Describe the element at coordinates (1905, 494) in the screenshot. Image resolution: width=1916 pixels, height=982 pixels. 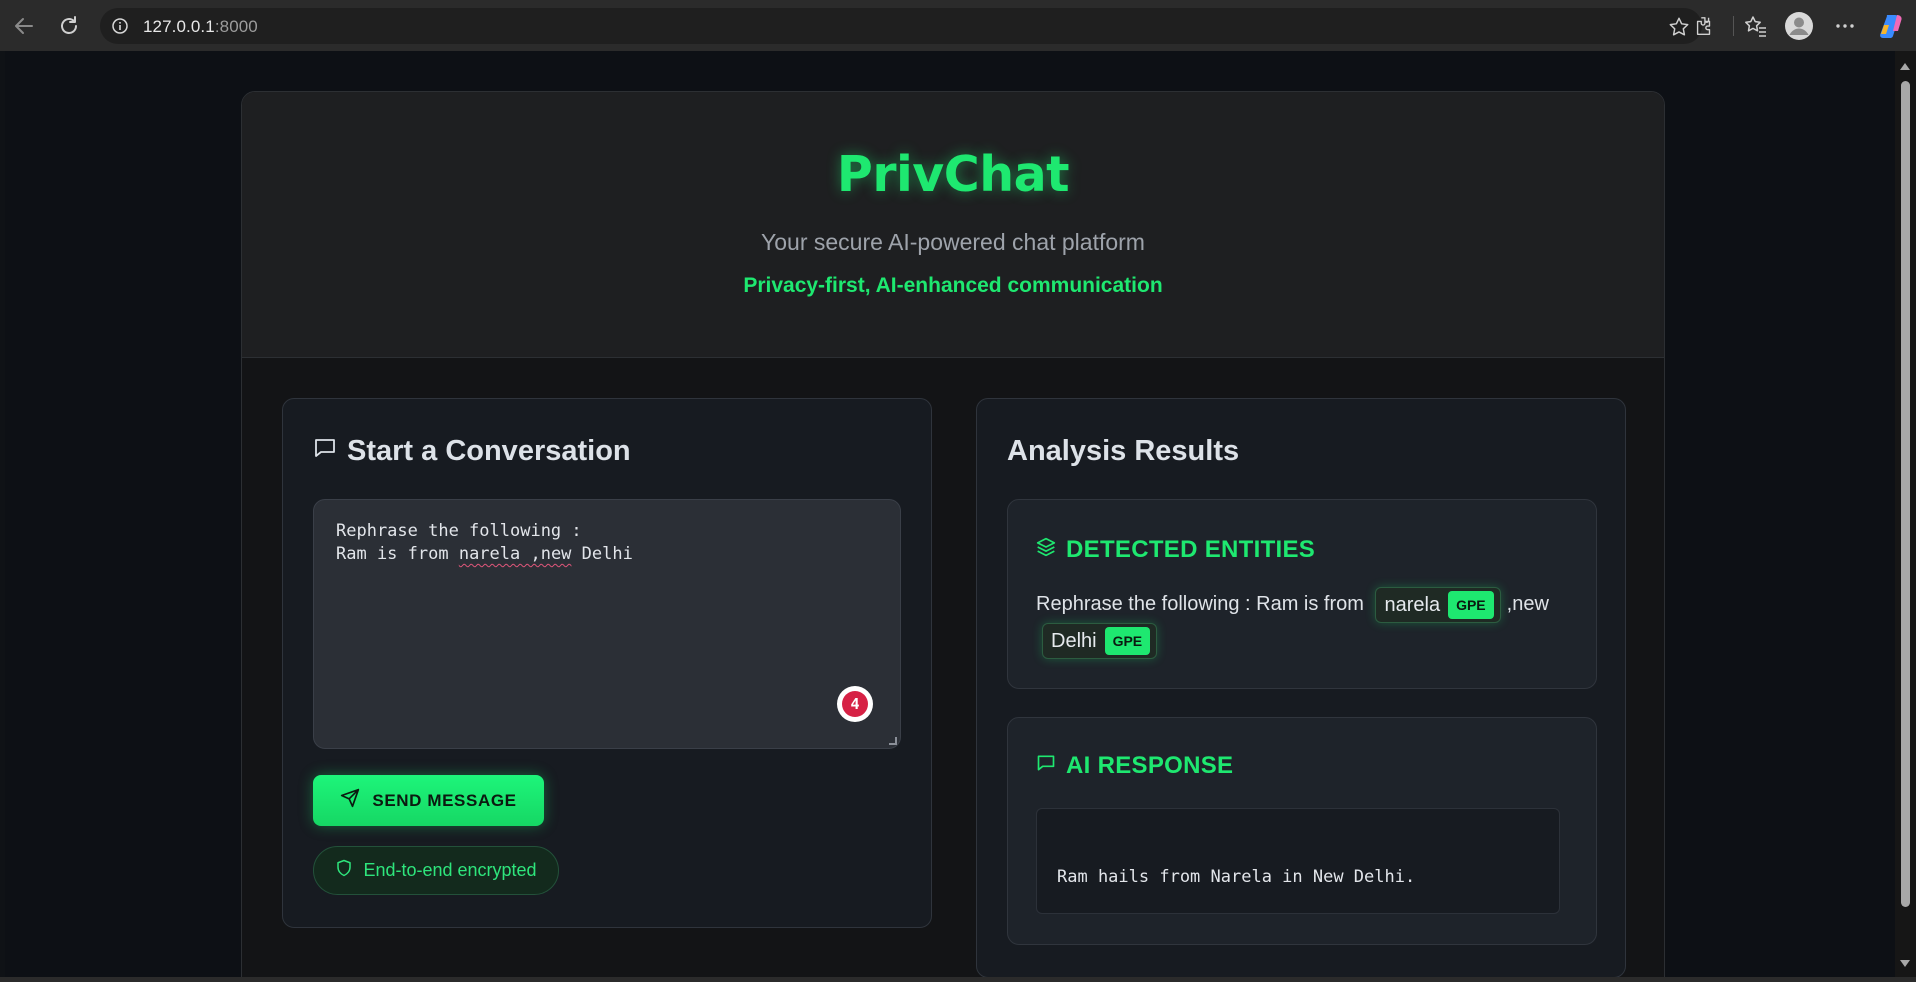
I see `scroll-thumb` at that location.